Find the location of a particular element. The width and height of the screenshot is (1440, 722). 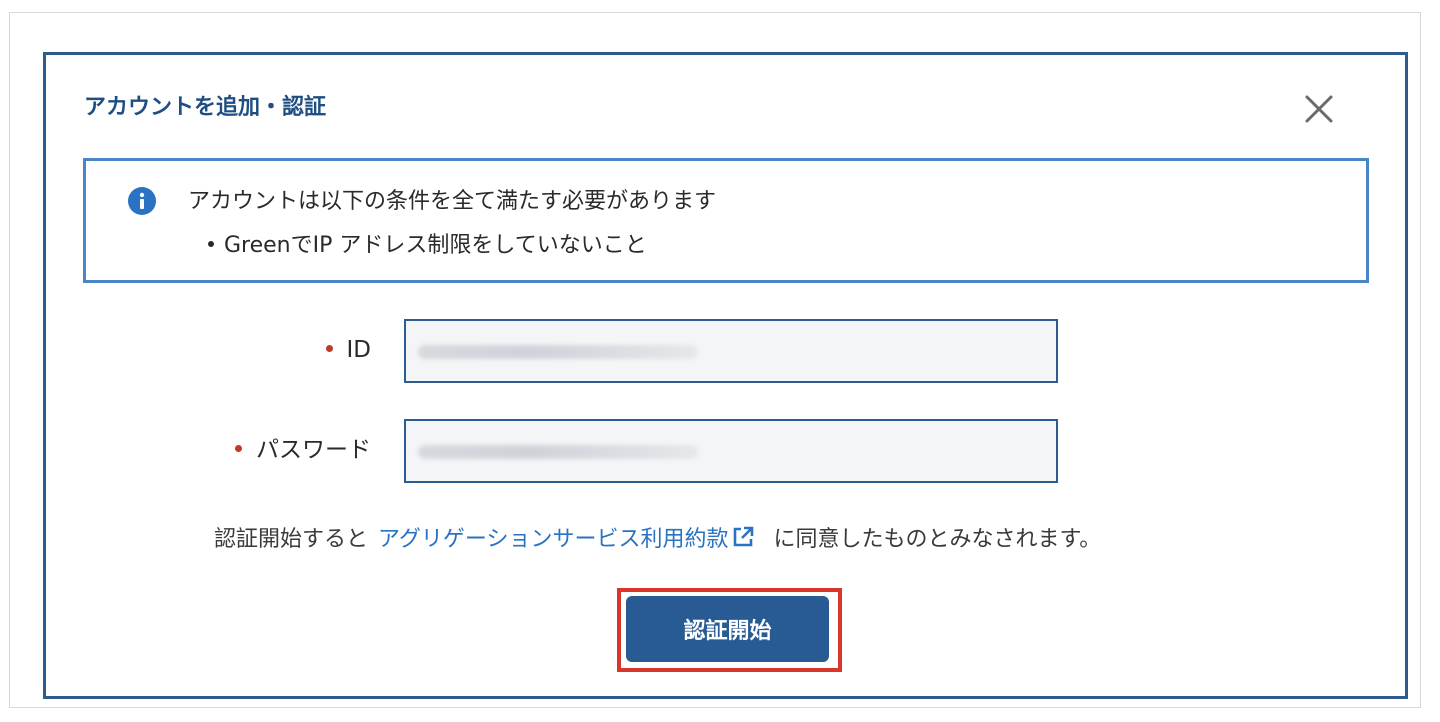

password-label-text: パスワード is located at coordinates (313, 450).